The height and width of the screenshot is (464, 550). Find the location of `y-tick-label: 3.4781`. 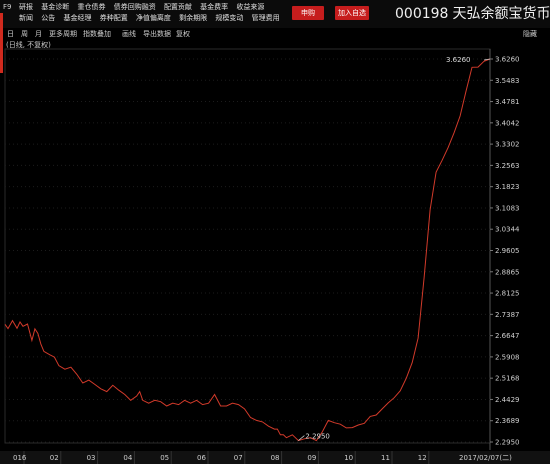

y-tick-label: 3.4781 is located at coordinates (507, 102).